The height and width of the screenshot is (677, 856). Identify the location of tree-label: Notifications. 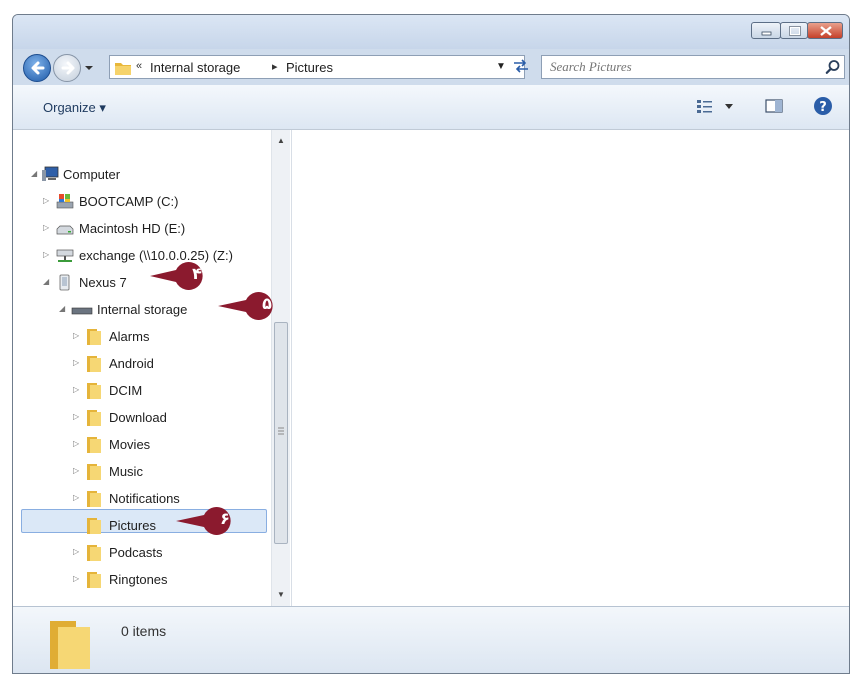
(144, 498).